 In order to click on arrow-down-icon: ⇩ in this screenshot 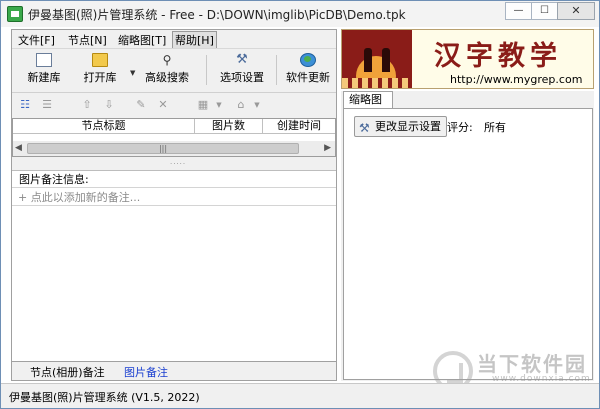, I will do `click(109, 105)`.